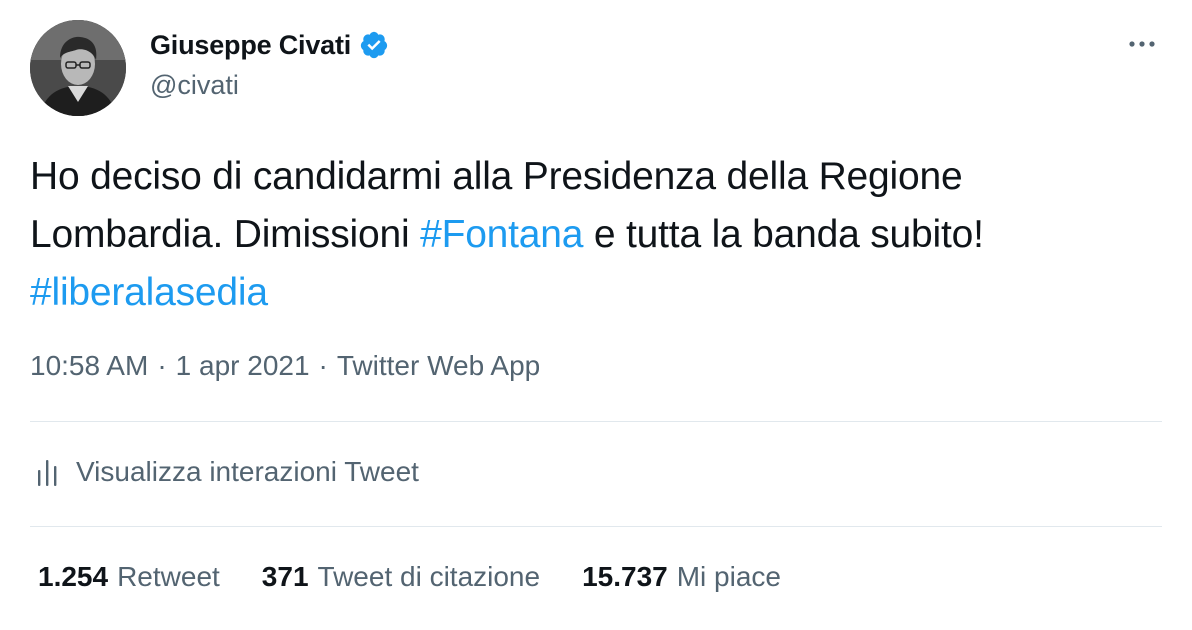 Image resolution: width=1192 pixels, height=630 pixels. Describe the element at coordinates (194, 85) in the screenshot. I see `author-handle: @civati` at that location.